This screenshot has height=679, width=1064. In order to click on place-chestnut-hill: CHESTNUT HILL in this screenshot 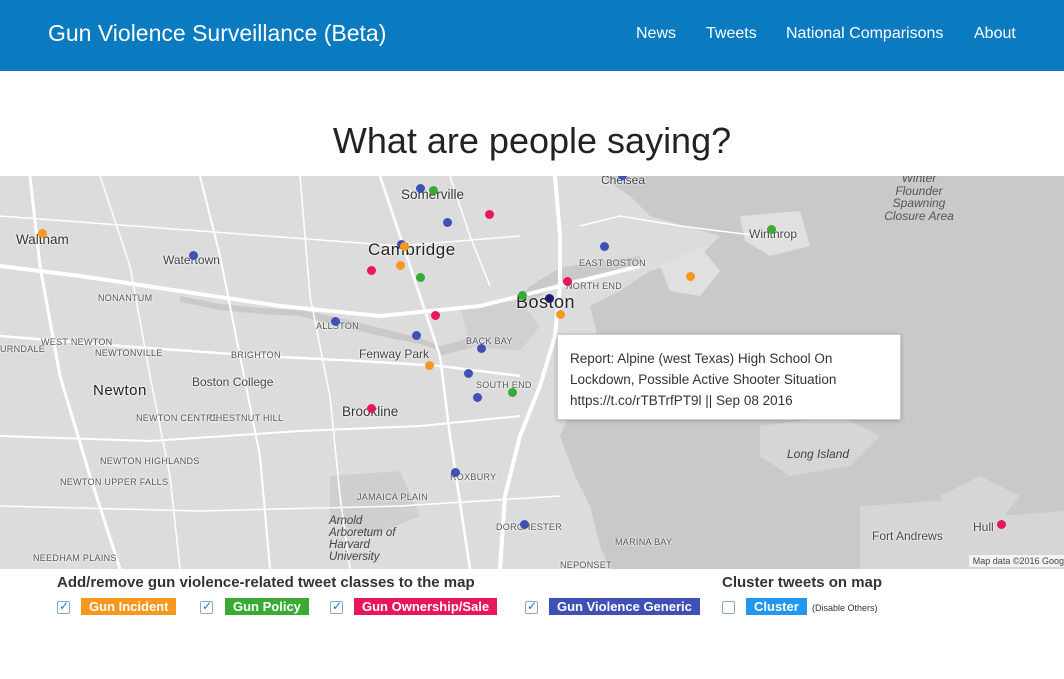, I will do `click(246, 418)`.